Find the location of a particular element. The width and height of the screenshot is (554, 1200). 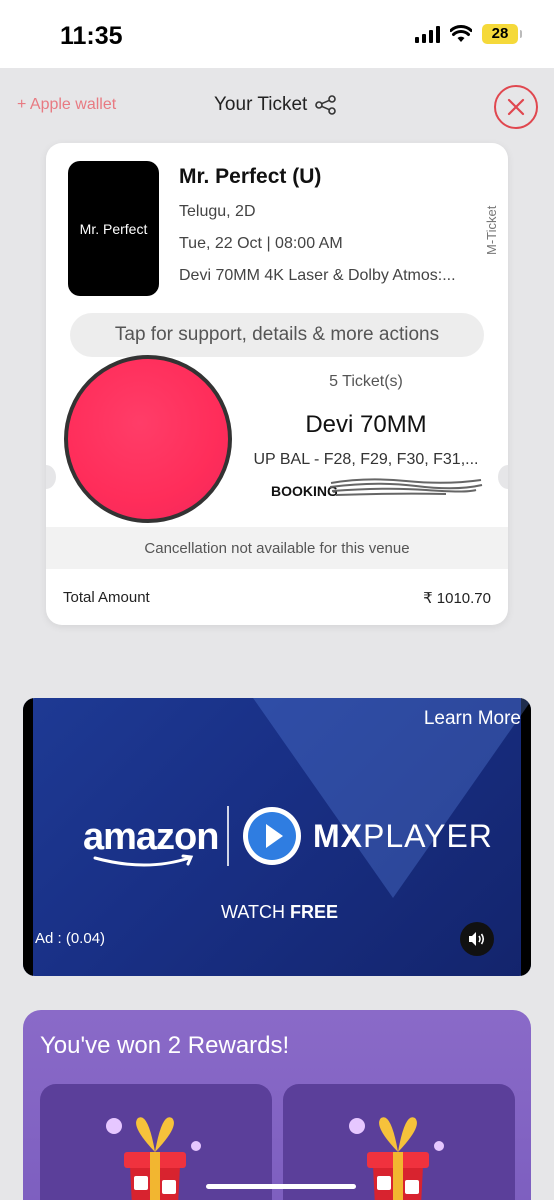

volume-icon is located at coordinates (477, 939).